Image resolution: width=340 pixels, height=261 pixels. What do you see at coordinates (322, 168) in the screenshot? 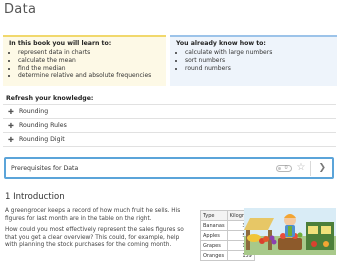
I see `chevron-right-icon: ❯` at bounding box center [322, 168].